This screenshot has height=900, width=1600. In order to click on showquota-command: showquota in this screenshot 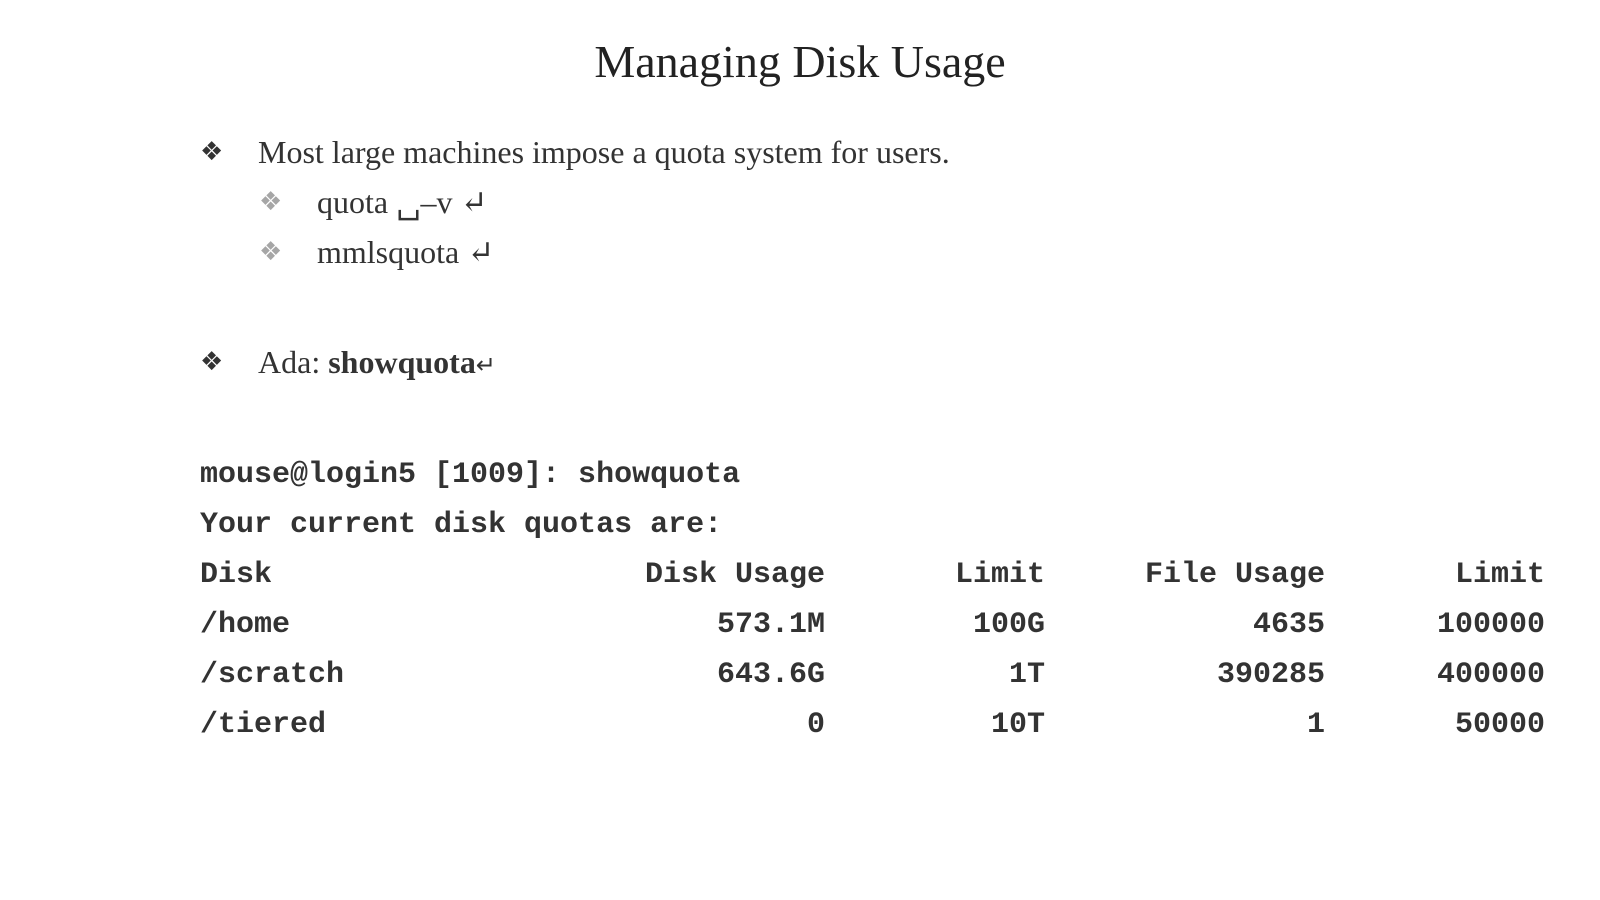, I will do `click(402, 362)`.